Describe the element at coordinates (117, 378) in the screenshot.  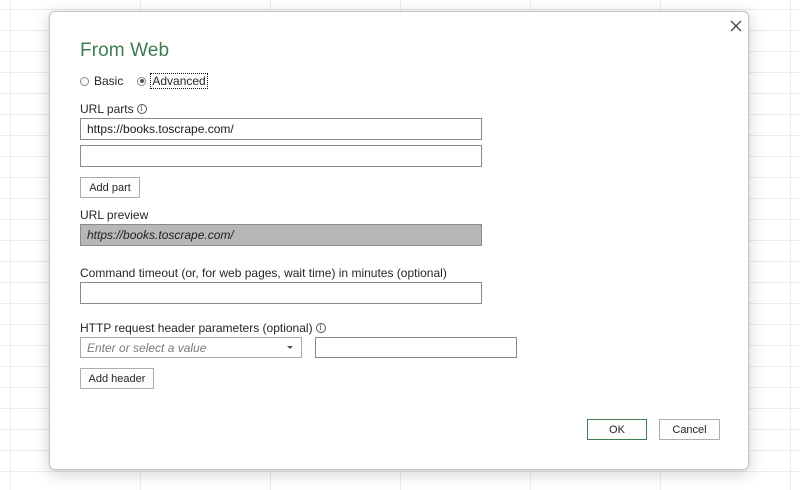
I see `add-header-button: Add header` at that location.